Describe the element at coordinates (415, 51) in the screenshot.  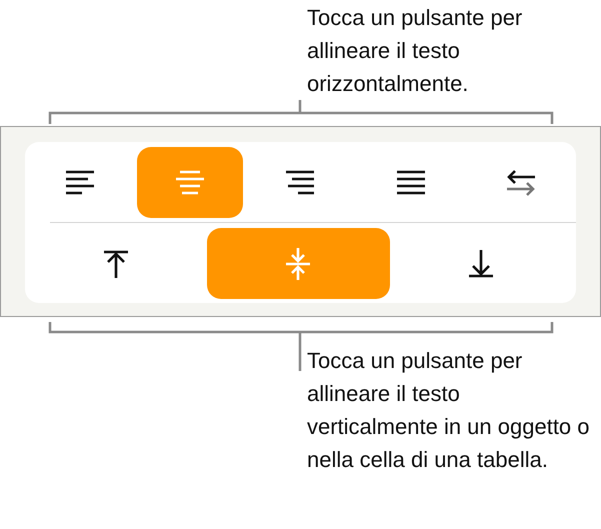
I see `callout-text: Tocca un pulsante per allineare il testo orizzontalmente.` at that location.